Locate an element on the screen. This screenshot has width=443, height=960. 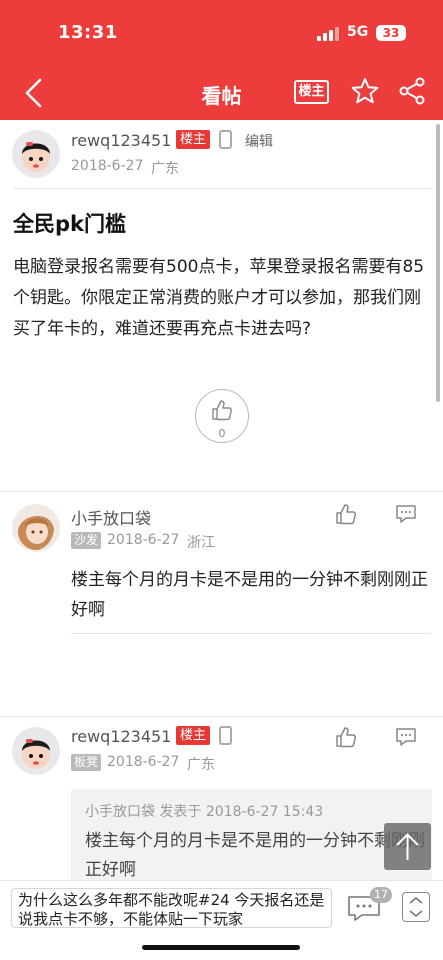
reply-text: 楼主每个月的月卡是不是用的一分钟不剩刚刚正好啊 is located at coordinates (249, 595).